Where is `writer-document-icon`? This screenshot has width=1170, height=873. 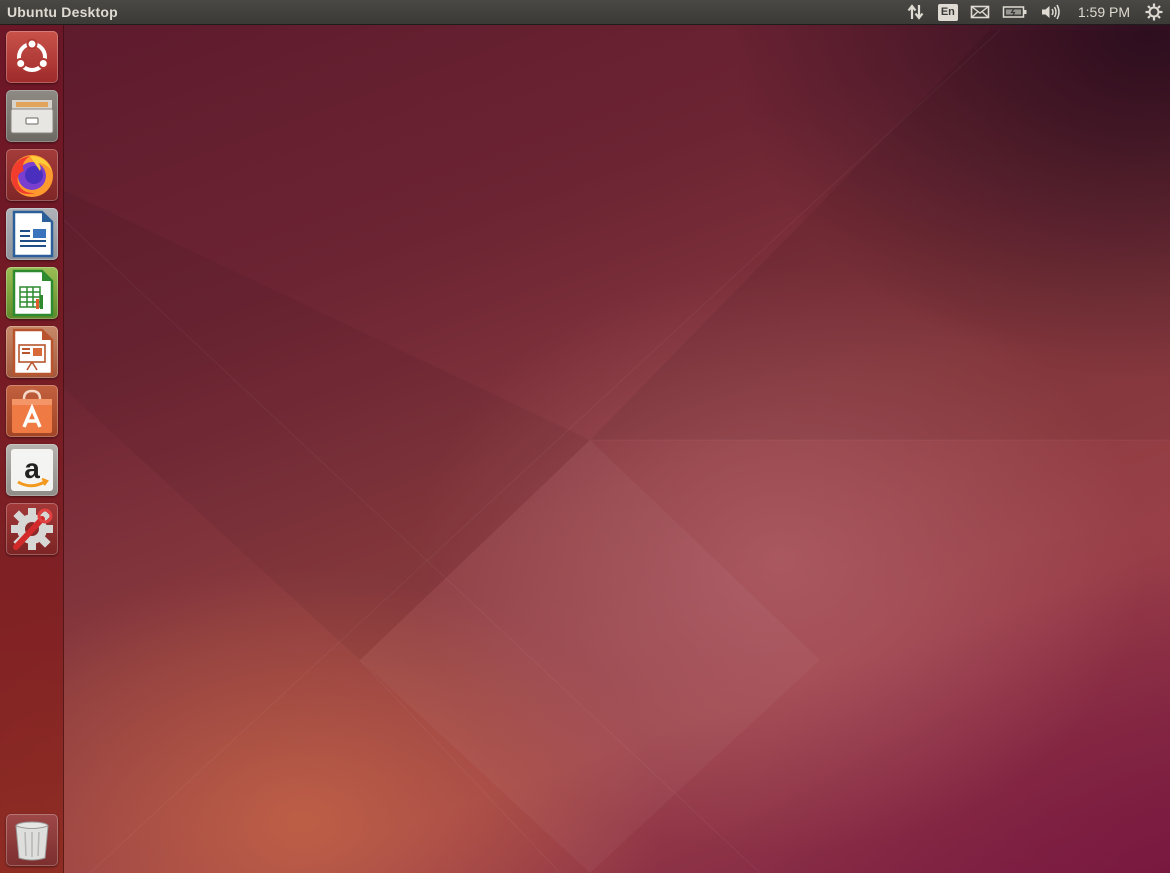
writer-document-icon is located at coordinates (33, 234).